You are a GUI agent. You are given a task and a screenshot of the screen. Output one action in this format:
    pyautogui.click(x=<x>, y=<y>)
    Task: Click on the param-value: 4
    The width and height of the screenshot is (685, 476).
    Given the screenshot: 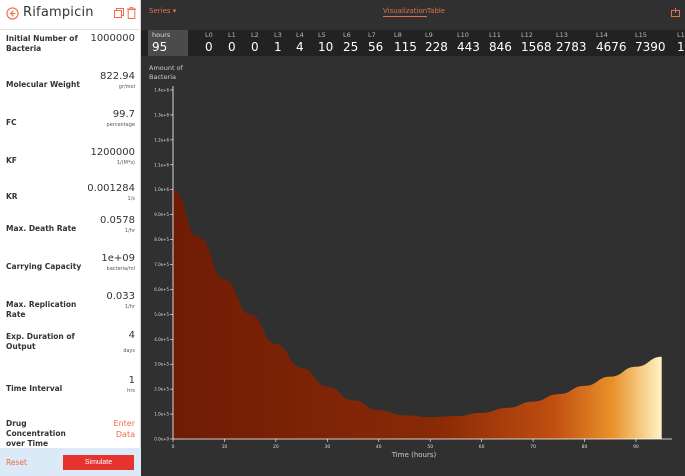 What is the action you would take?
    pyautogui.click(x=132, y=335)
    